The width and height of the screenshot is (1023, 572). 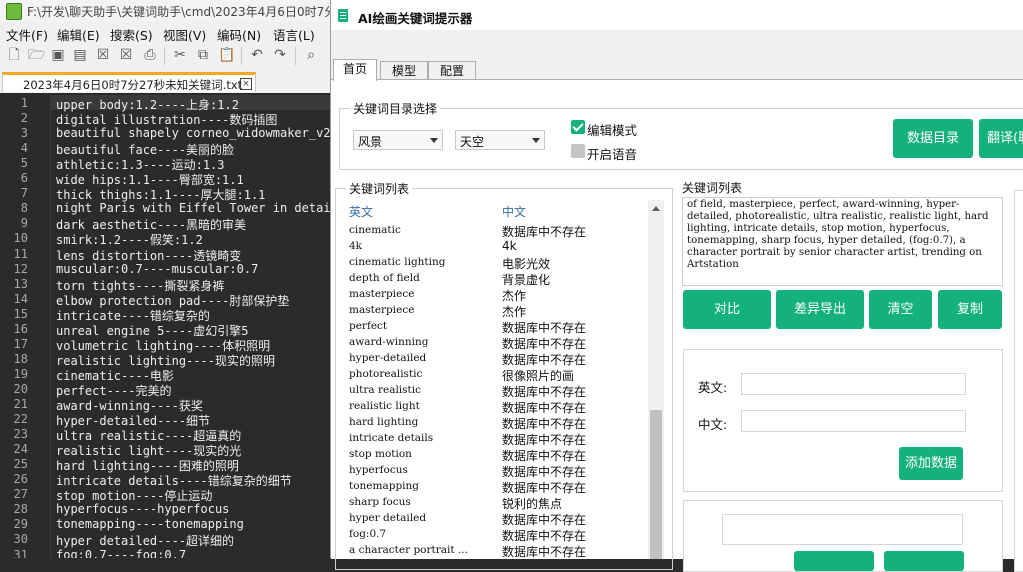 What do you see at coordinates (677, 15) in the screenshot?
I see `dialog-title-bar: AI绘画关键词提示器` at bounding box center [677, 15].